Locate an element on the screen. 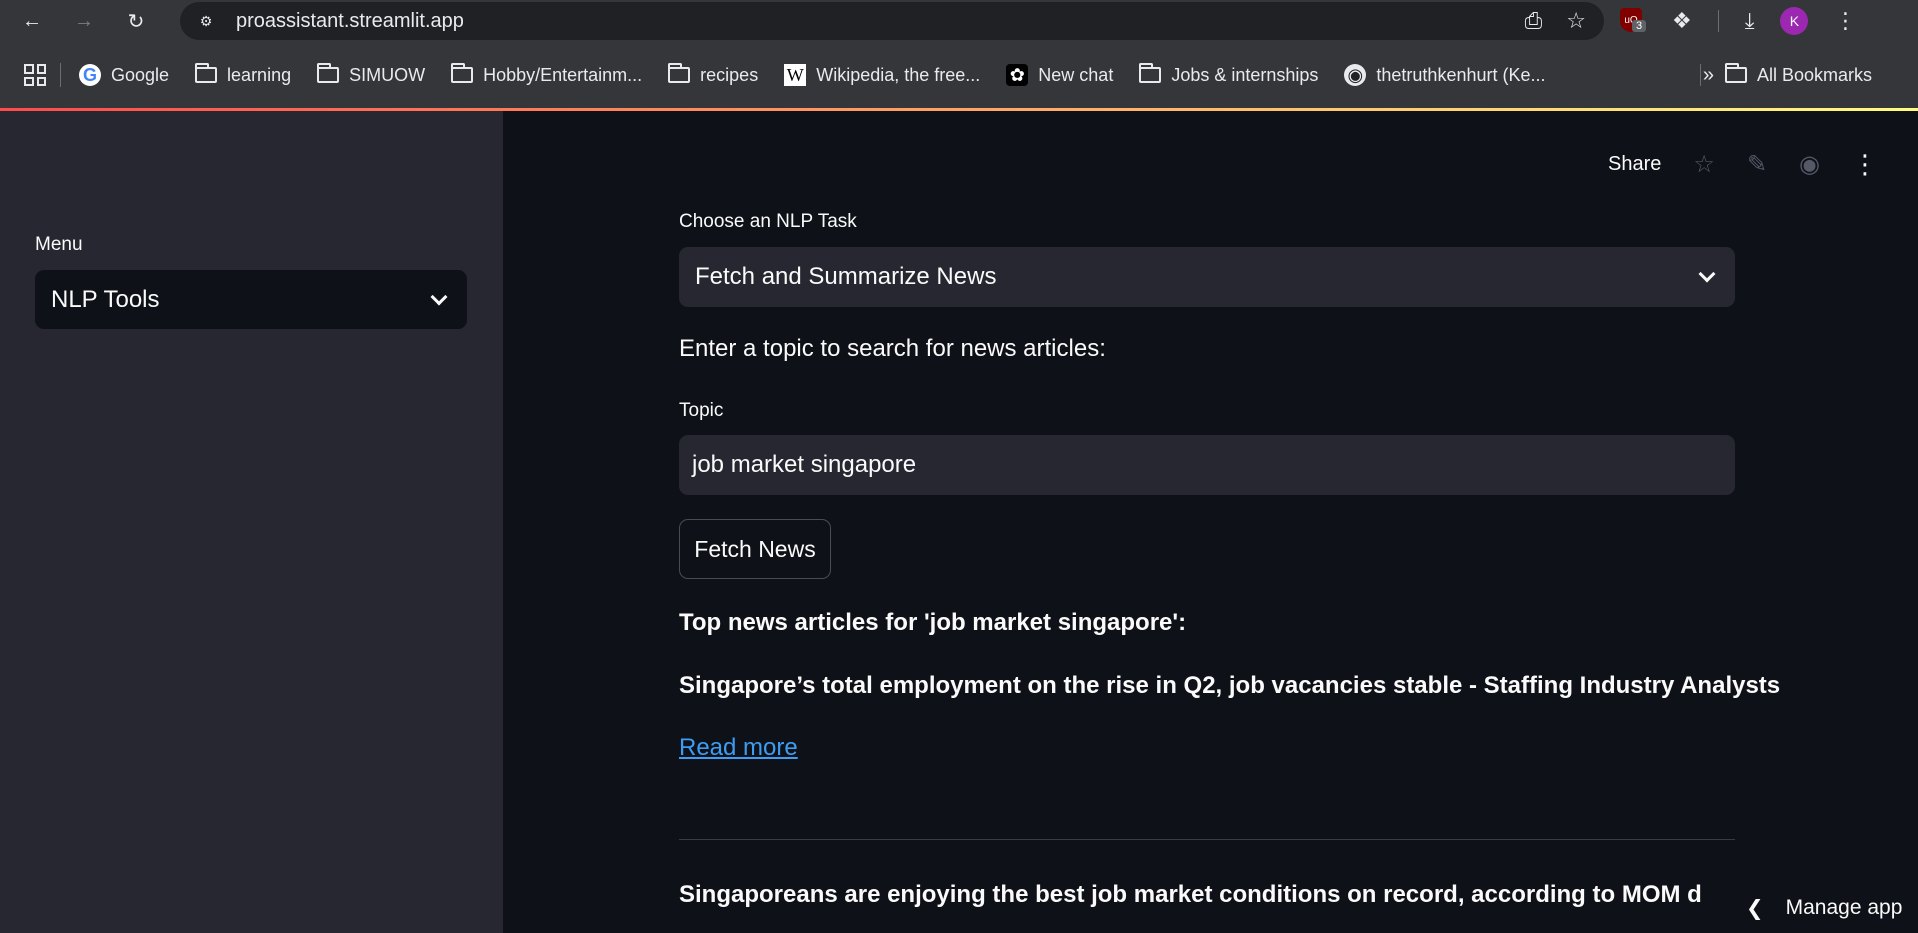 The height and width of the screenshot is (933, 1918). url-text: proassistant.streamlit.app is located at coordinates (350, 21).